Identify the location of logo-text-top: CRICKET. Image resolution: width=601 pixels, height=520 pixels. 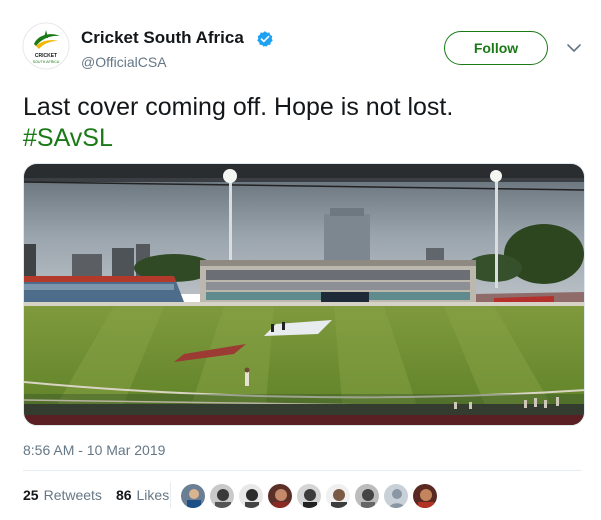
(46, 56).